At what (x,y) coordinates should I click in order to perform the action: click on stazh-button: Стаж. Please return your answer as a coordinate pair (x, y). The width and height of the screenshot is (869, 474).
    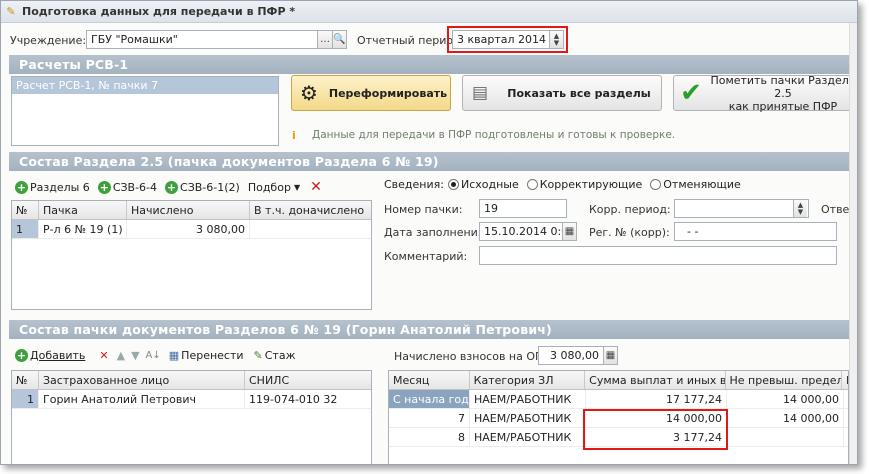
    Looking at the image, I should click on (280, 355).